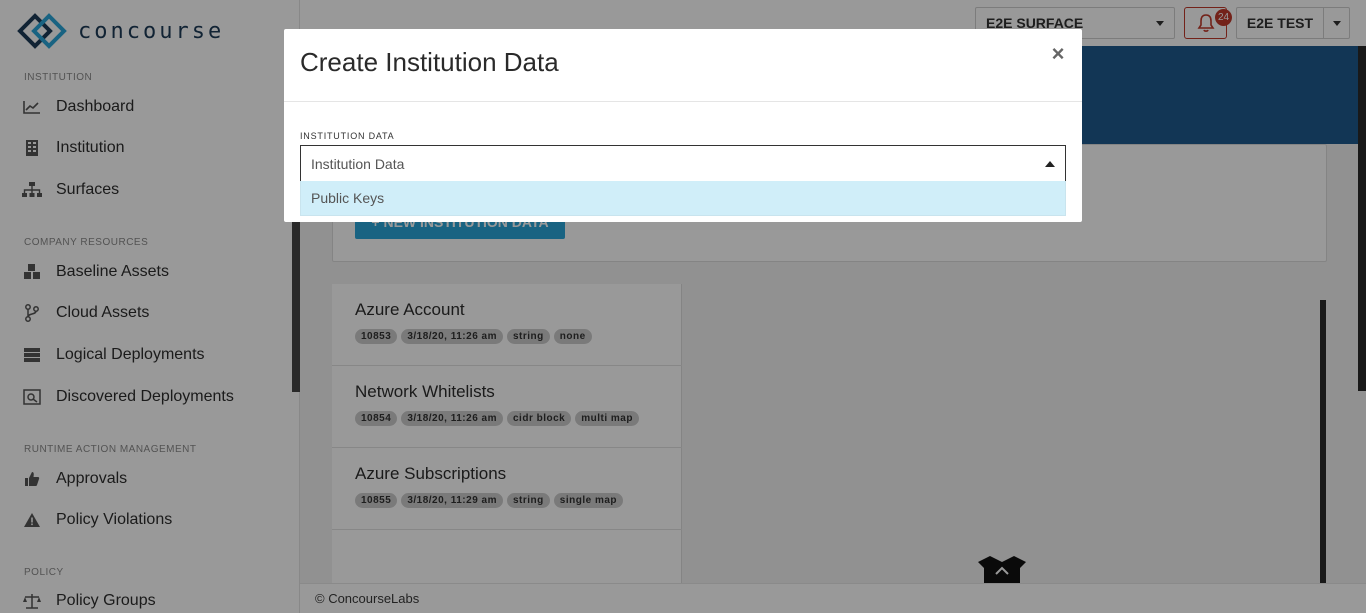 Image resolution: width=1366 pixels, height=613 pixels. What do you see at coordinates (683, 198) in the screenshot?
I see `option-public-keys: Public Keys` at bounding box center [683, 198].